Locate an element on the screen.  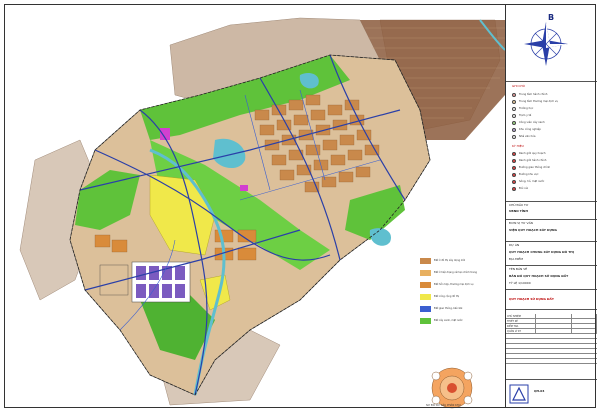
park-icon is located at coordinates (514, 123).